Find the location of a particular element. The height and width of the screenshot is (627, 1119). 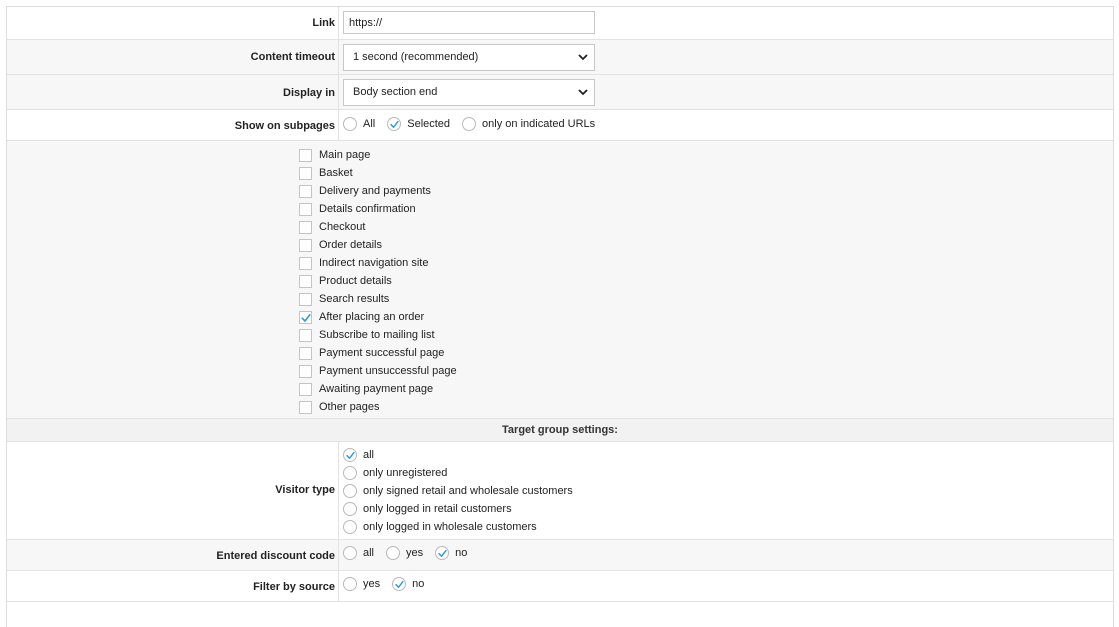

subpage-checkbox-item: Details confirmation is located at coordinates (378, 209).